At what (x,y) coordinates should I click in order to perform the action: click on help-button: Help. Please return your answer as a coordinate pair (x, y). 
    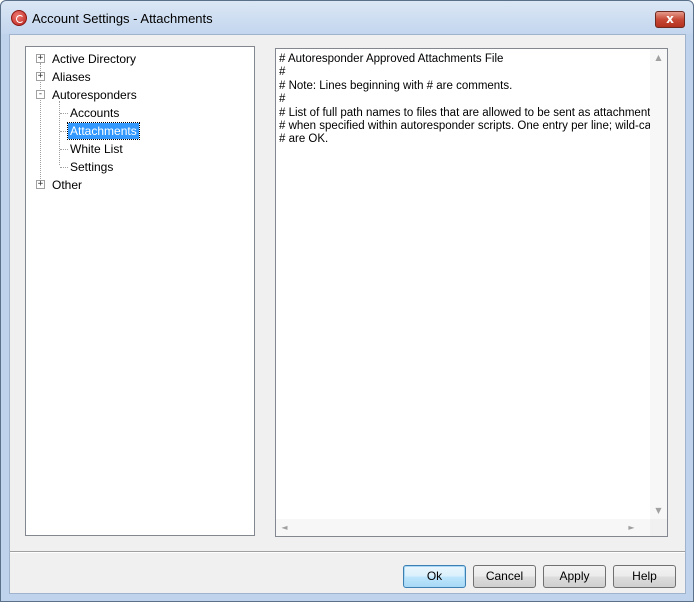
    Looking at the image, I should click on (644, 576).